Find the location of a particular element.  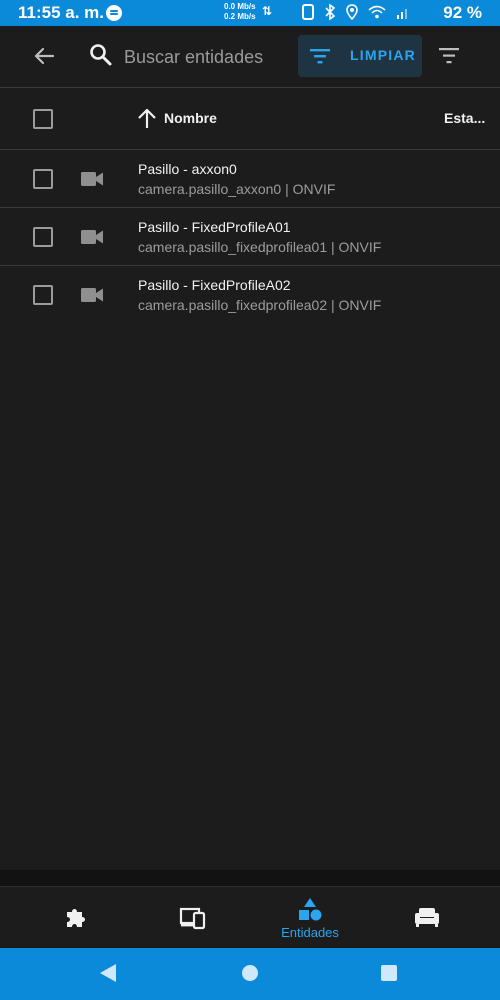

sofa-icon is located at coordinates (427, 917).